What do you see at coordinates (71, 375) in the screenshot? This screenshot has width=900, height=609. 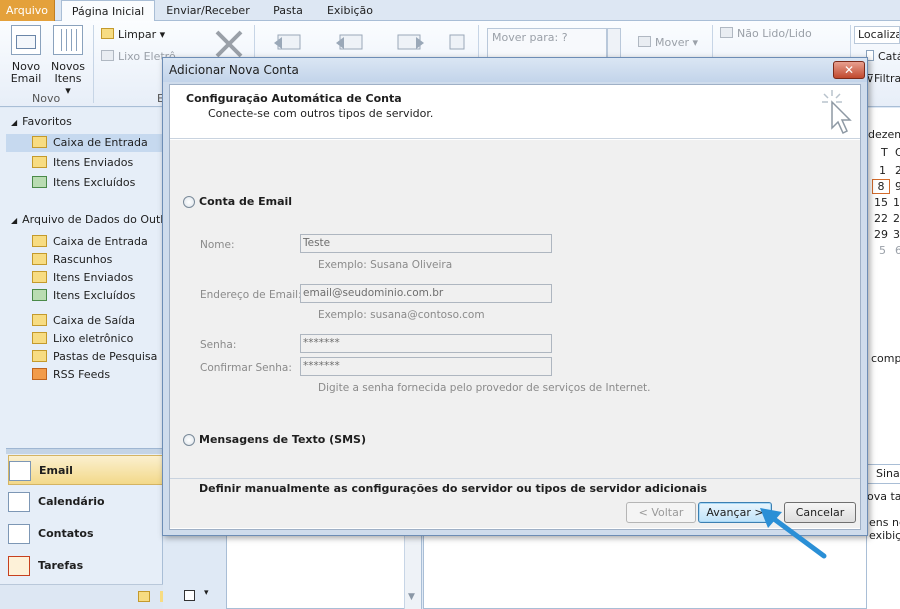 I see `nav-item-rss-feeds: RSS Feeds` at bounding box center [71, 375].